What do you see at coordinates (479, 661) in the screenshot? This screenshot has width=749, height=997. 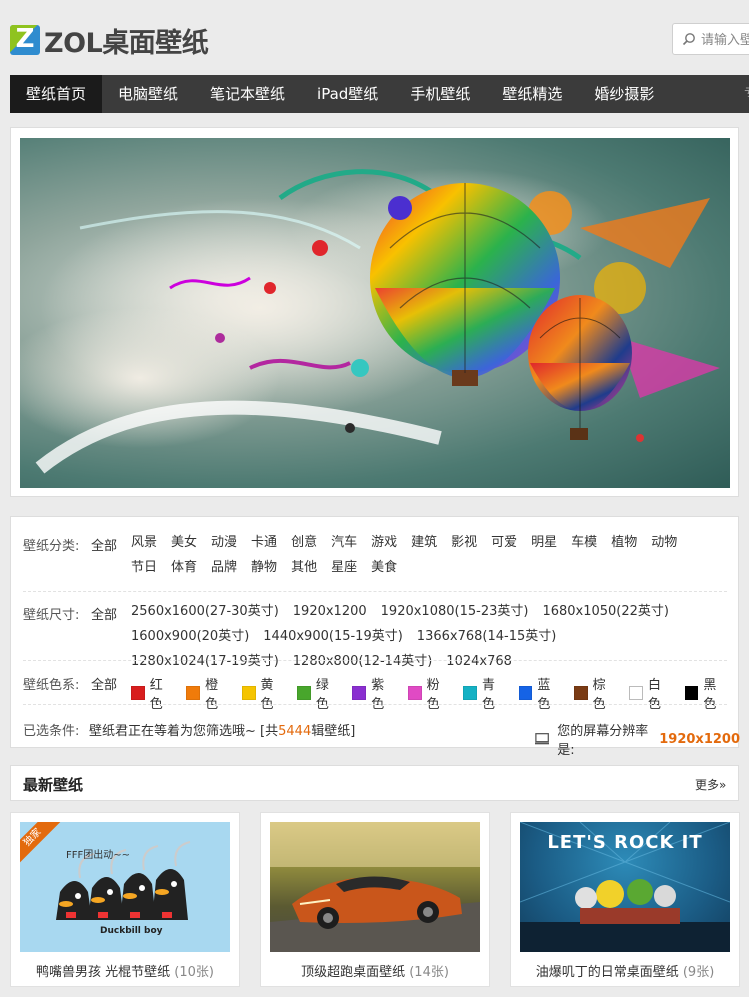 I see `size-tag: 1024x768` at bounding box center [479, 661].